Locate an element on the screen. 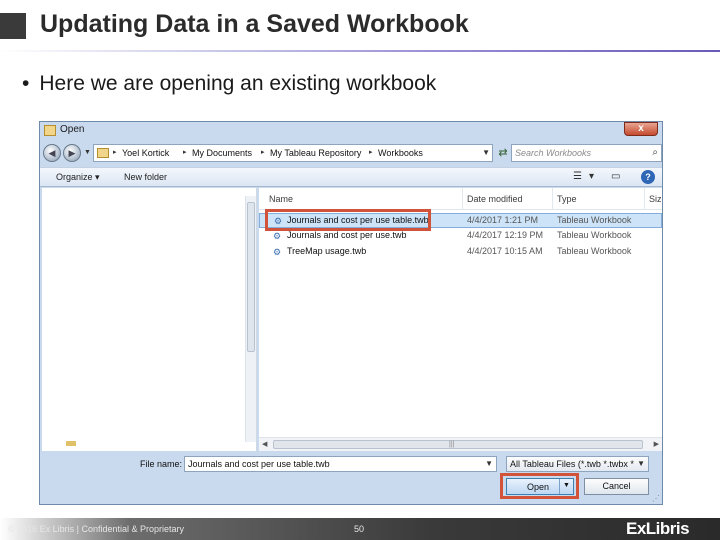  grip-icon: ||| is located at coordinates (452, 444).